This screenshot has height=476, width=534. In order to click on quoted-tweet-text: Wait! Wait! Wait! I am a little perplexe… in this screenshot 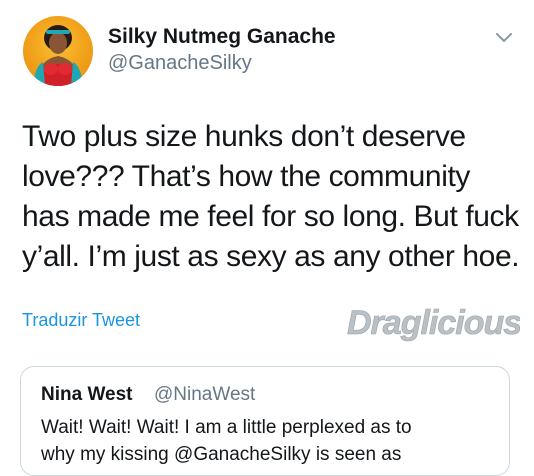, I will do `click(268, 441)`.